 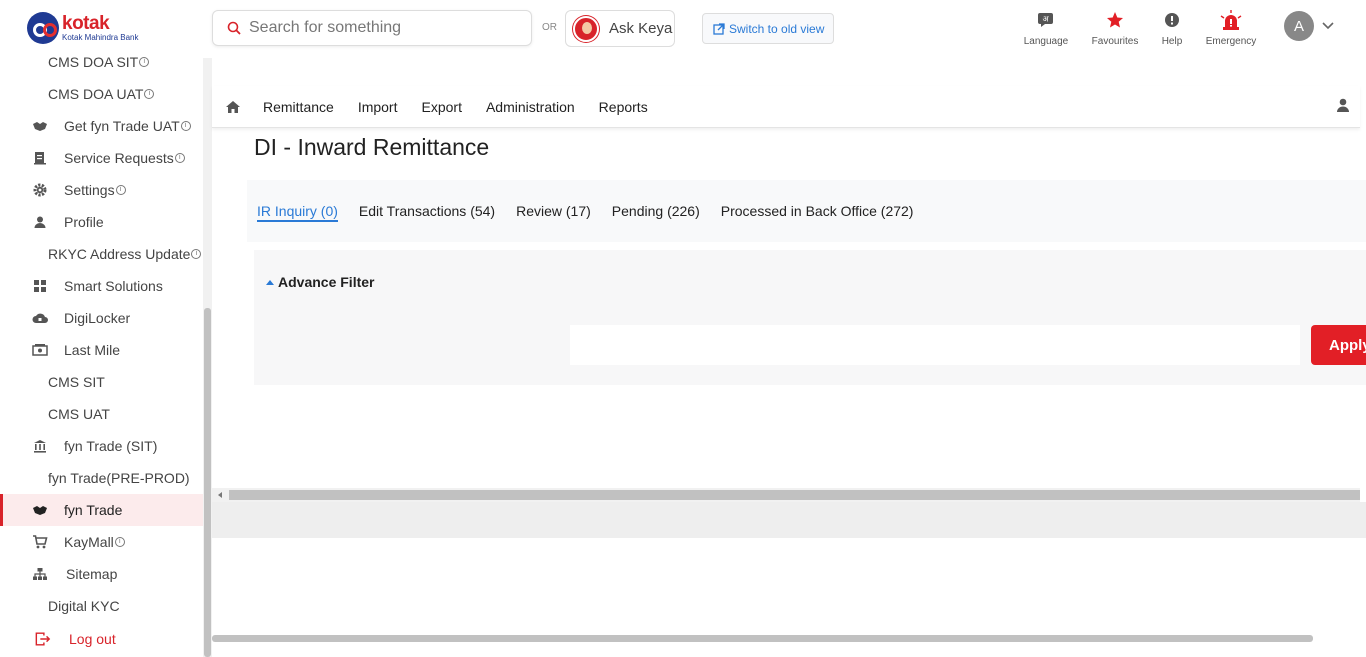 I want to click on sidebar-item-label: KayMall, so click(x=89, y=542).